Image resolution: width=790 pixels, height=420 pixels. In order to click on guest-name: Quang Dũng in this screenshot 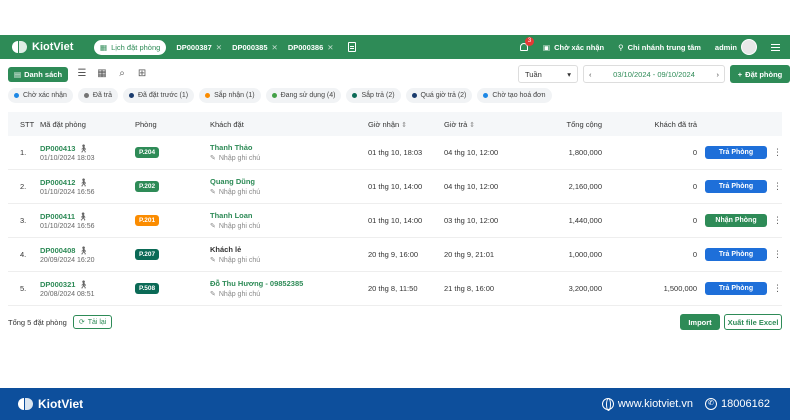, I will do `click(289, 181)`.